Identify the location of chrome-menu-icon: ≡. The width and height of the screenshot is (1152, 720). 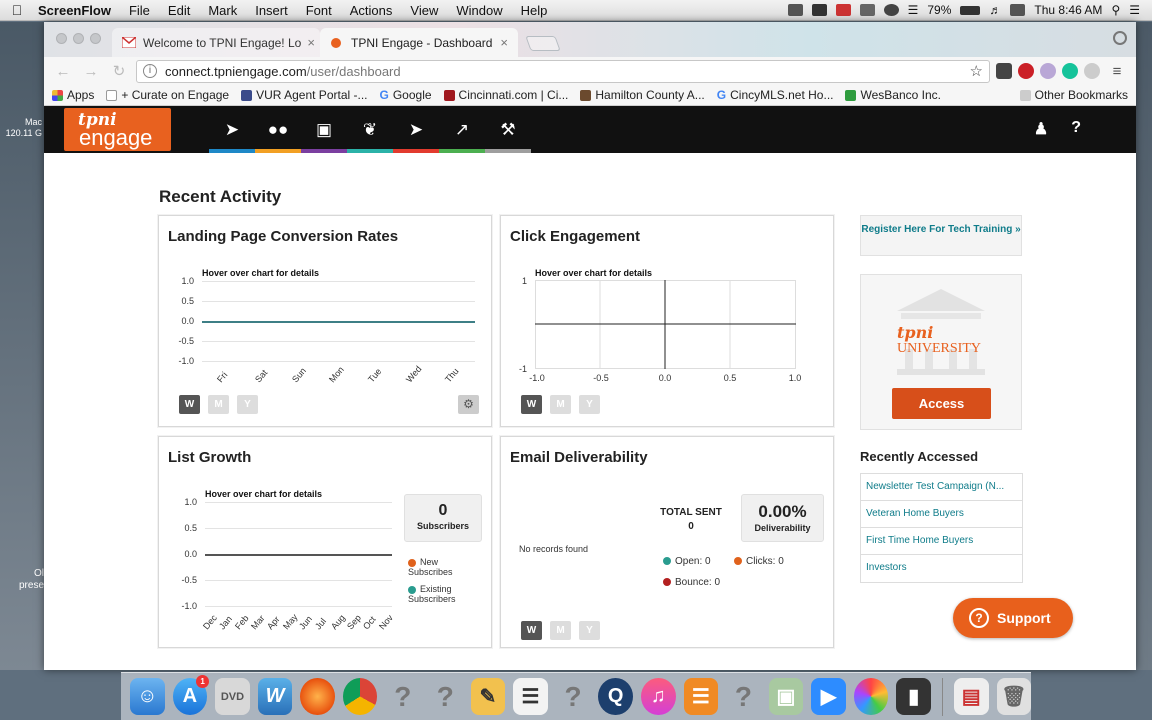
(1117, 71).